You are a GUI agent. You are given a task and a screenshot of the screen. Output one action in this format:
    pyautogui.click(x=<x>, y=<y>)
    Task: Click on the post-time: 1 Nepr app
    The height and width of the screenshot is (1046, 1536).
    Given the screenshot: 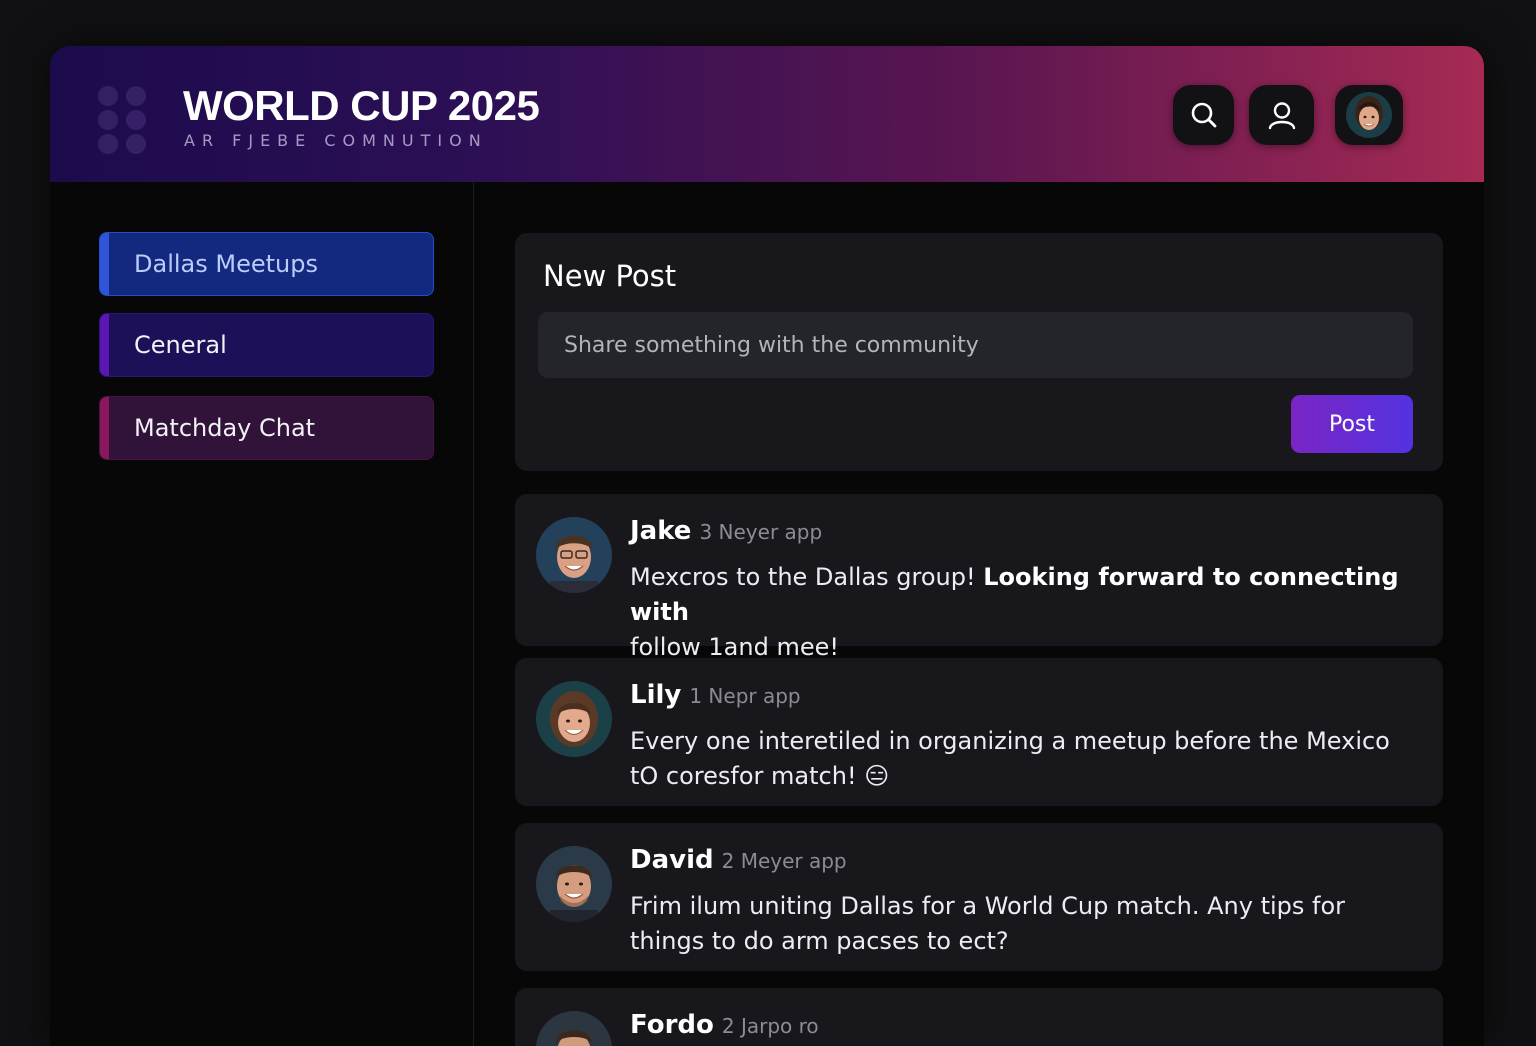 What is the action you would take?
    pyautogui.click(x=745, y=696)
    